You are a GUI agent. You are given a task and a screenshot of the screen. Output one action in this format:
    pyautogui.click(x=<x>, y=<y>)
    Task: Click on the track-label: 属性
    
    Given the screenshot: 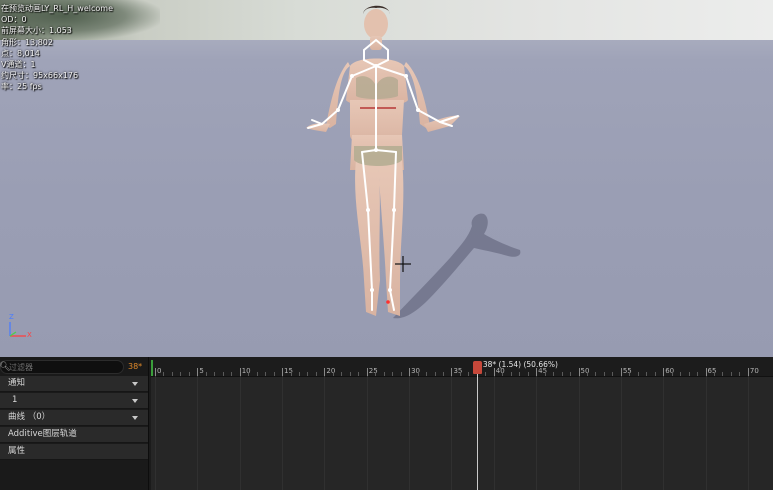 What is the action you would take?
    pyautogui.click(x=17, y=451)
    